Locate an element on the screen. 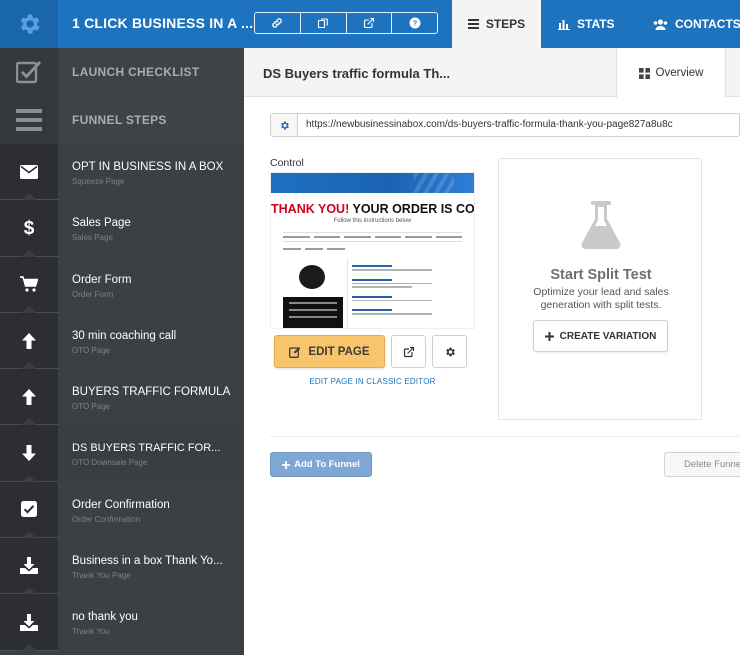 The height and width of the screenshot is (655, 740). funnel-step-coaching-call: 30 min coaching call OTO Page is located at coordinates (122, 341).